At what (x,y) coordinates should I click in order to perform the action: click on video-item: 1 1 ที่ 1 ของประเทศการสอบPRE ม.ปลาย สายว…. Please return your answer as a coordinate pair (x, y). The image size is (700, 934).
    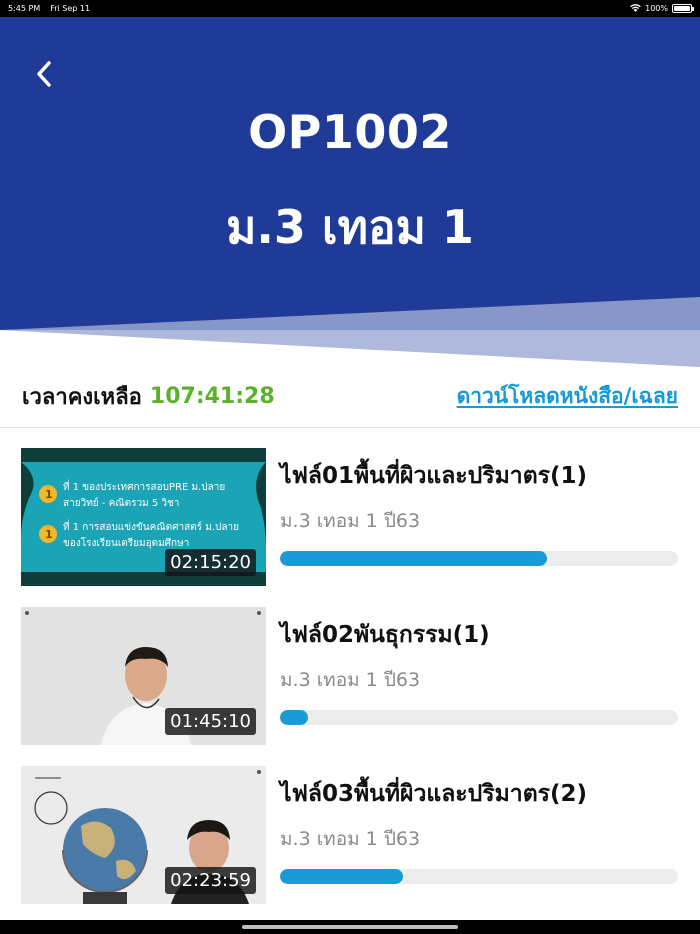
    Looking at the image, I should click on (350, 517).